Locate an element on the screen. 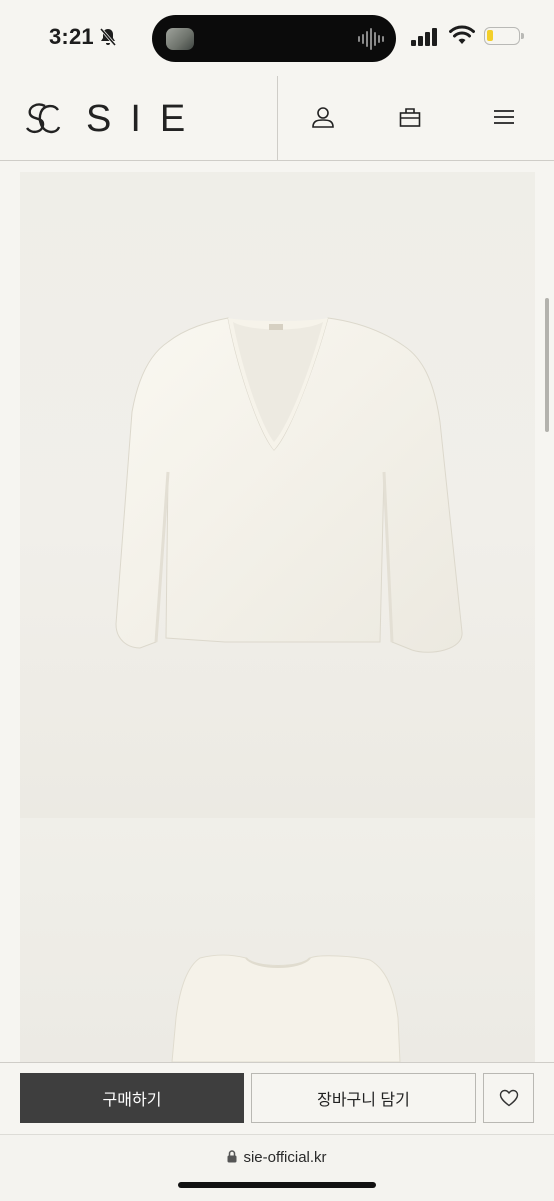  battery-icon is located at coordinates (502, 36).